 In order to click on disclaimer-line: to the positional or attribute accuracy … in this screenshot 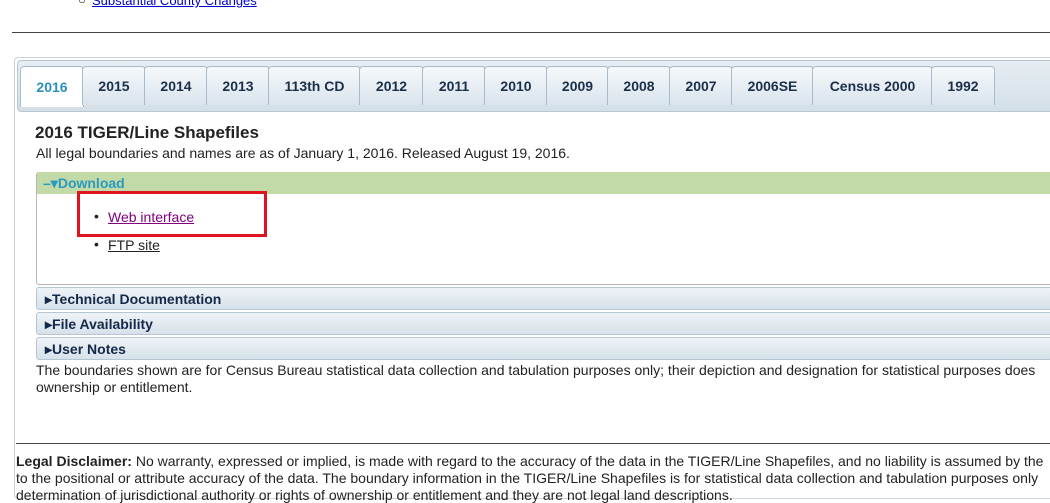, I will do `click(527, 478)`.